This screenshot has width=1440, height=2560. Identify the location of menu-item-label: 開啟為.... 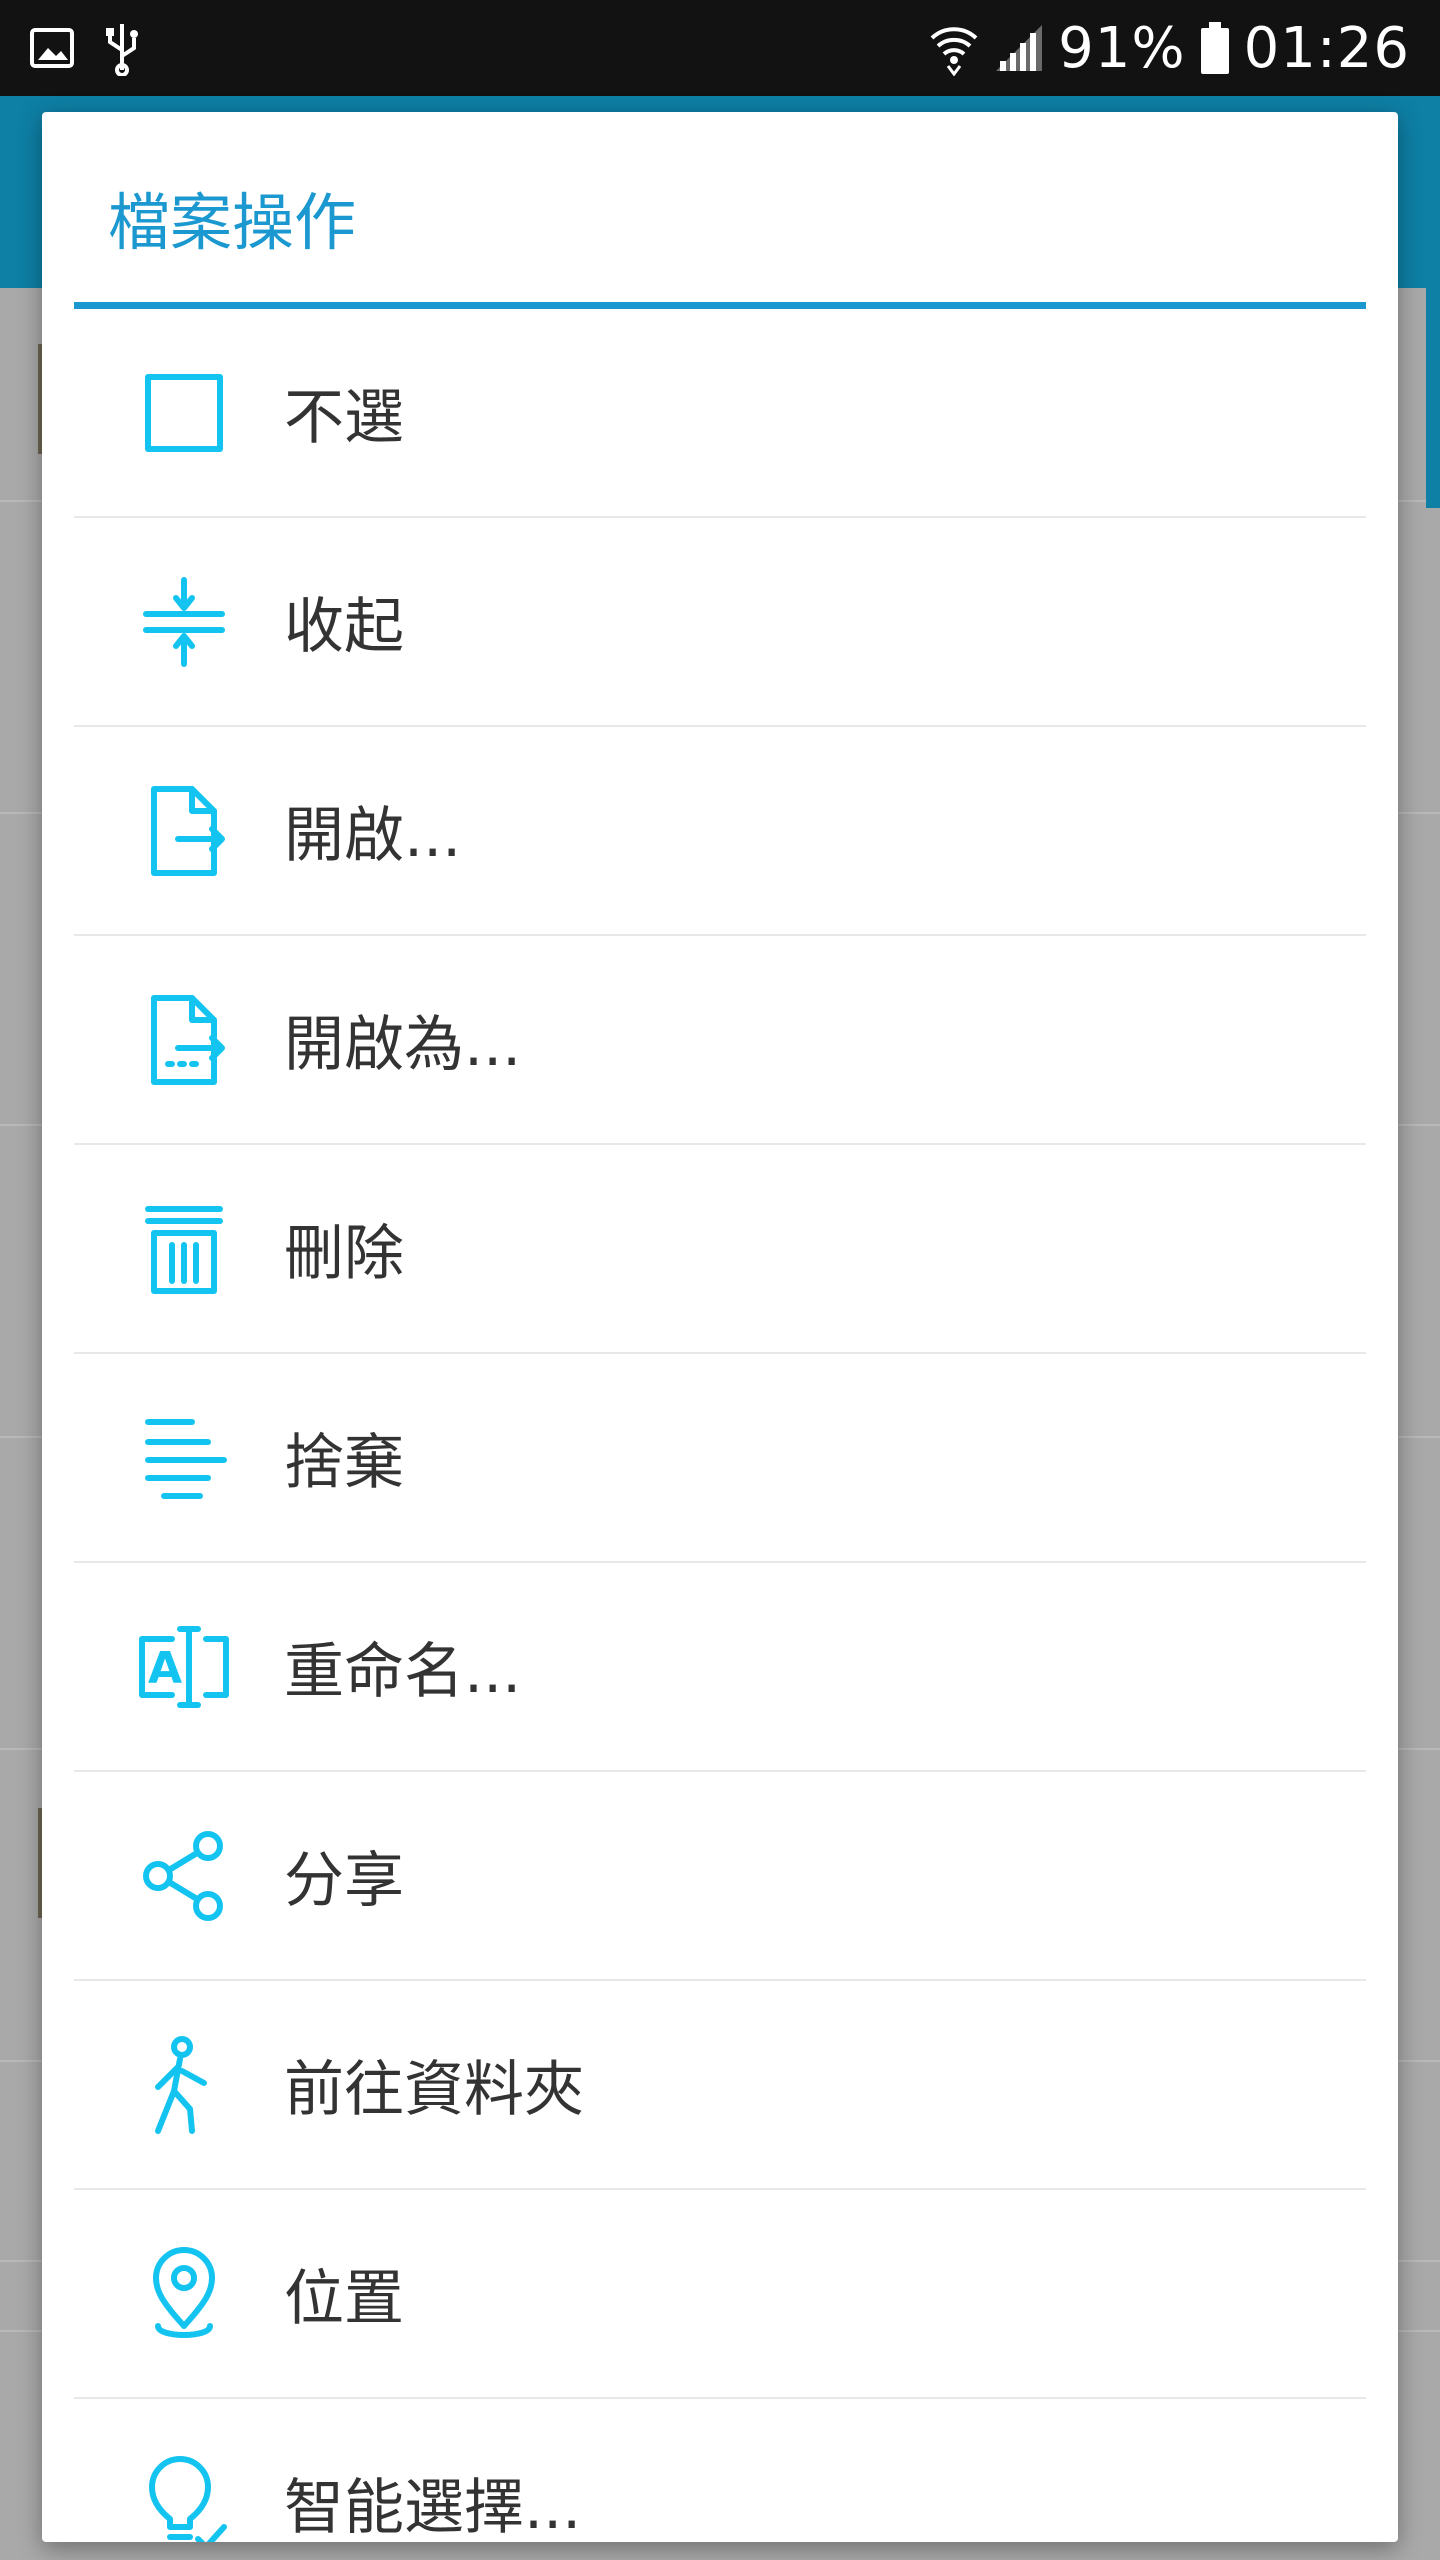
(403, 1045).